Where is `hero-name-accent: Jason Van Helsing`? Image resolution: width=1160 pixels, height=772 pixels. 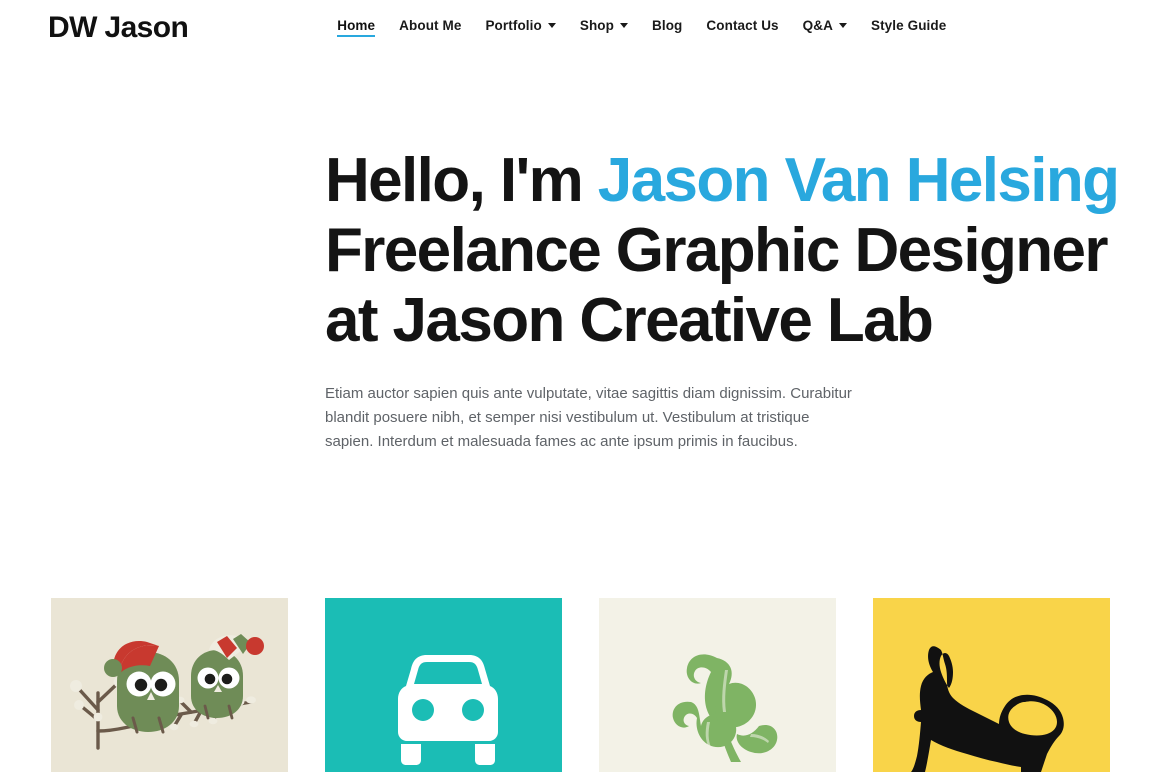 hero-name-accent: Jason Van Helsing is located at coordinates (858, 180).